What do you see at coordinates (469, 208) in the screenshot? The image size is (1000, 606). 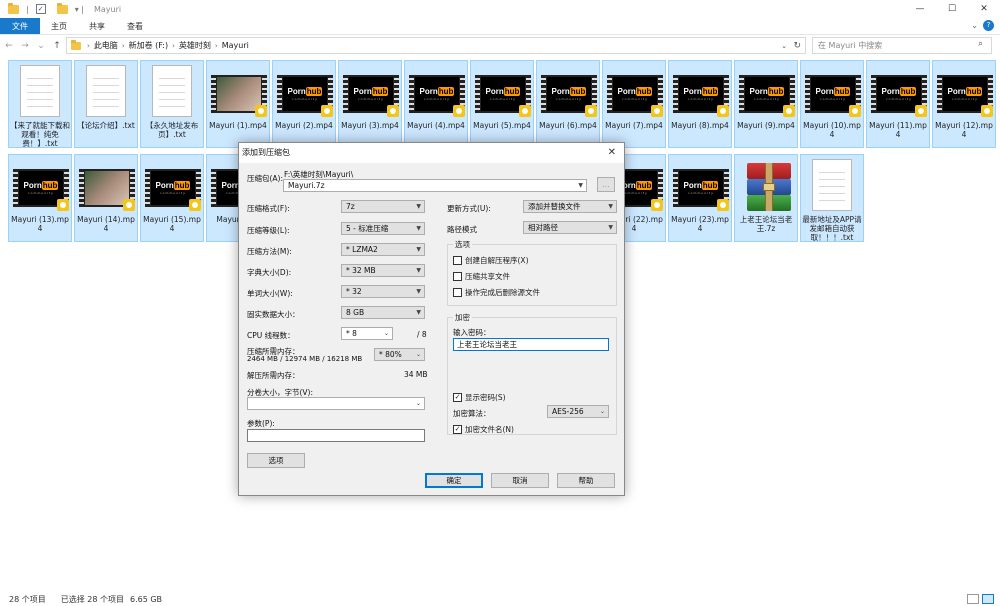 I see `update-label: 更新方式(U):` at bounding box center [469, 208].